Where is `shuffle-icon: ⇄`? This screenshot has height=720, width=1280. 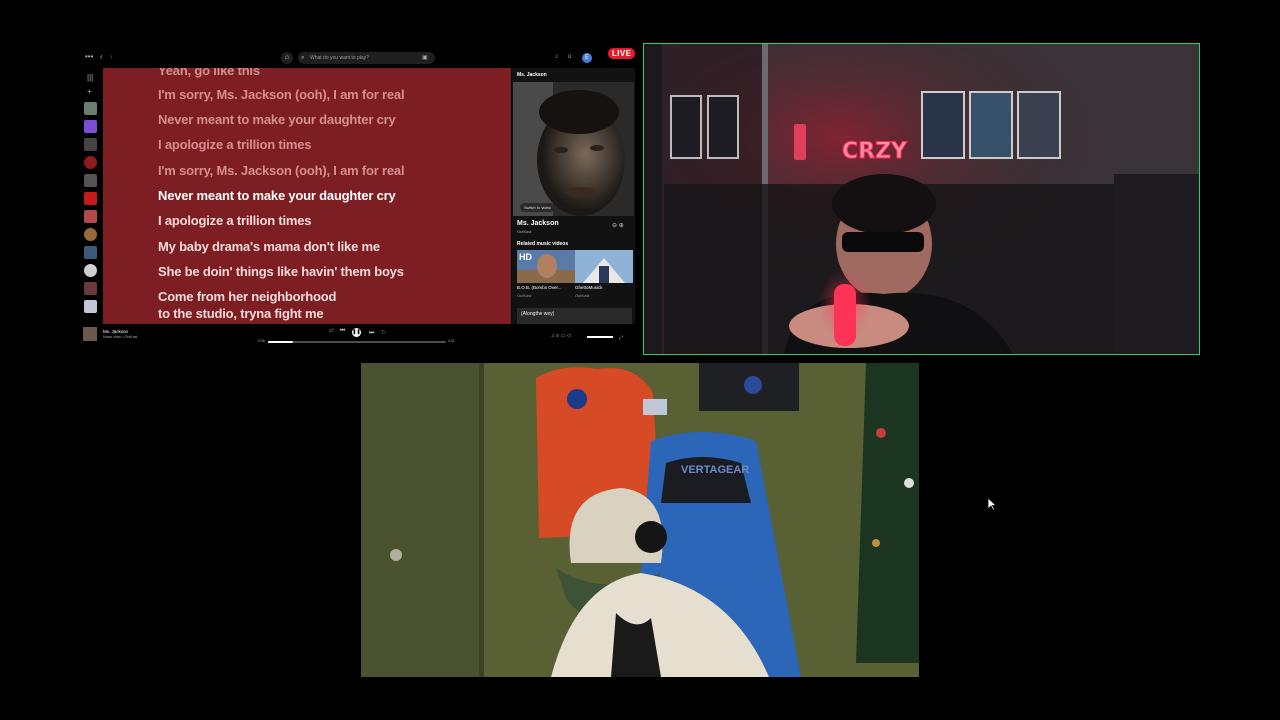 shuffle-icon: ⇄ is located at coordinates (331, 331).